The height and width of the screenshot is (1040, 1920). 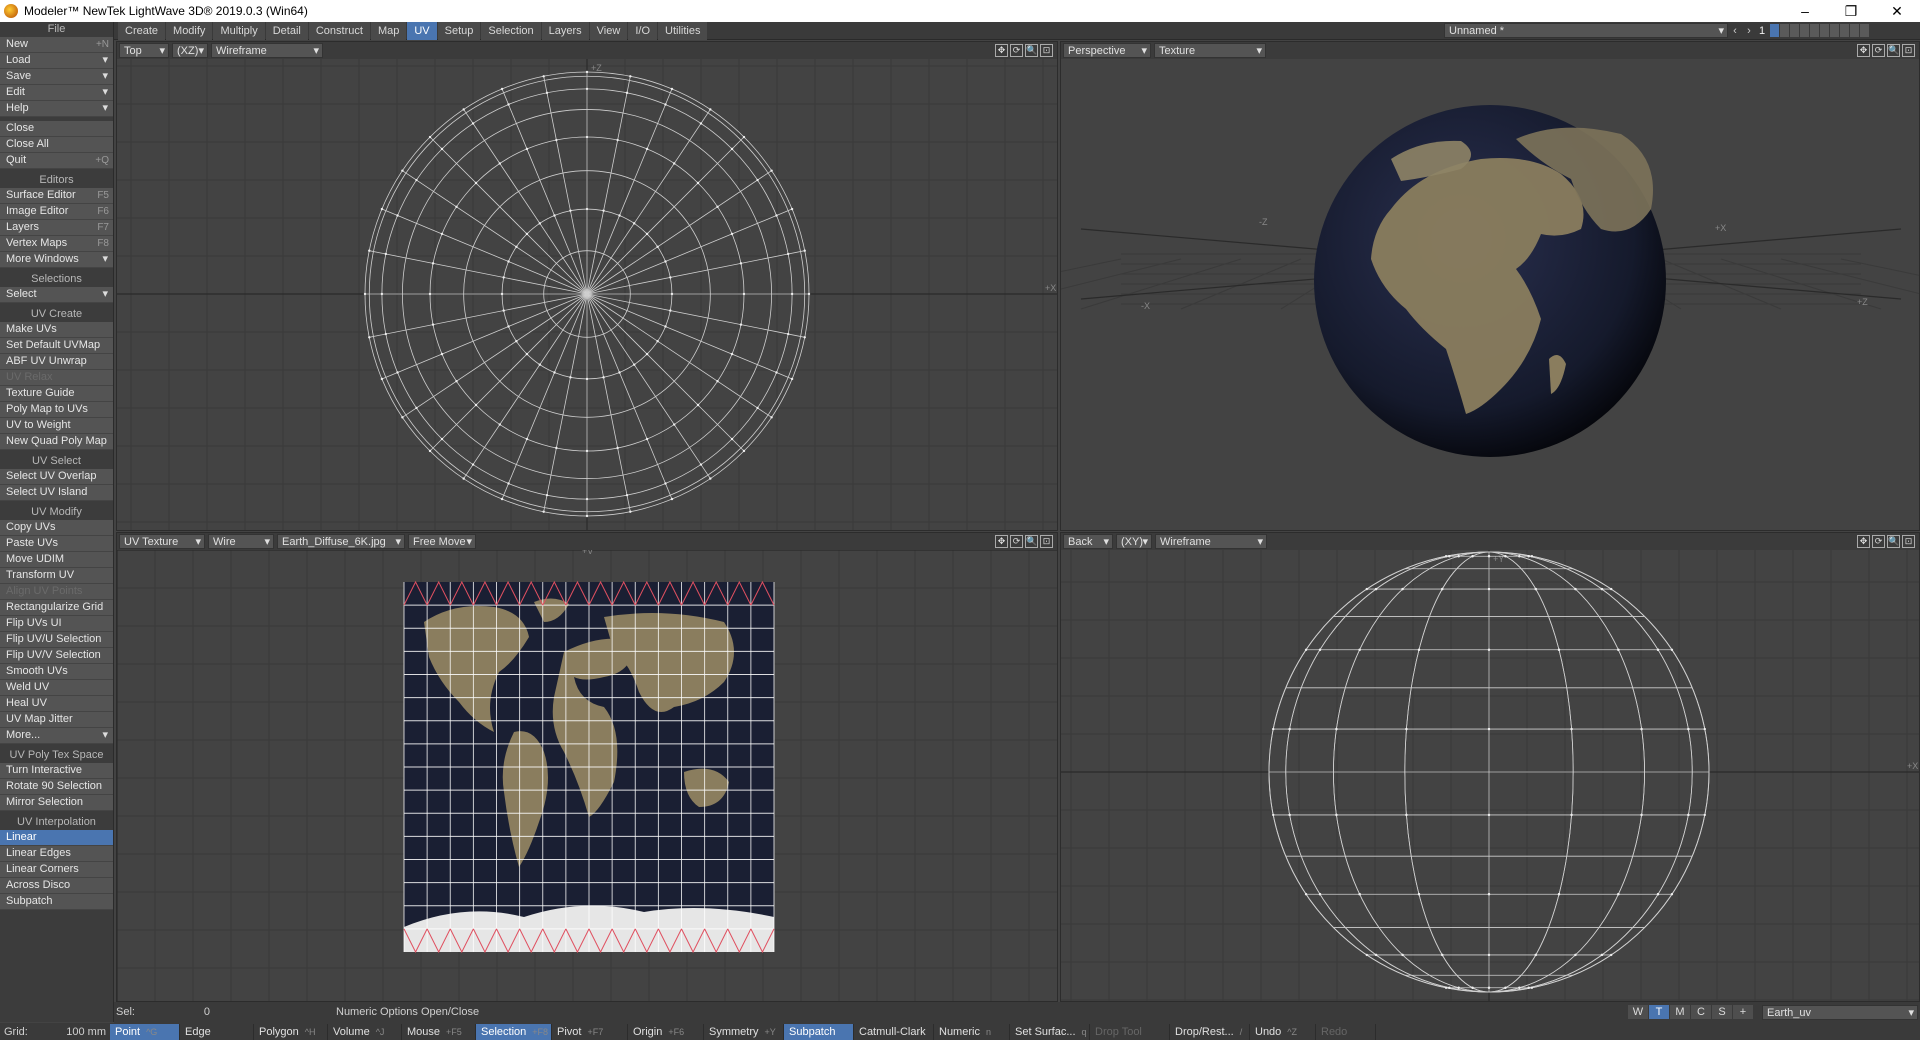 I want to click on sidebar-button-edit: Edit, so click(x=56, y=93).